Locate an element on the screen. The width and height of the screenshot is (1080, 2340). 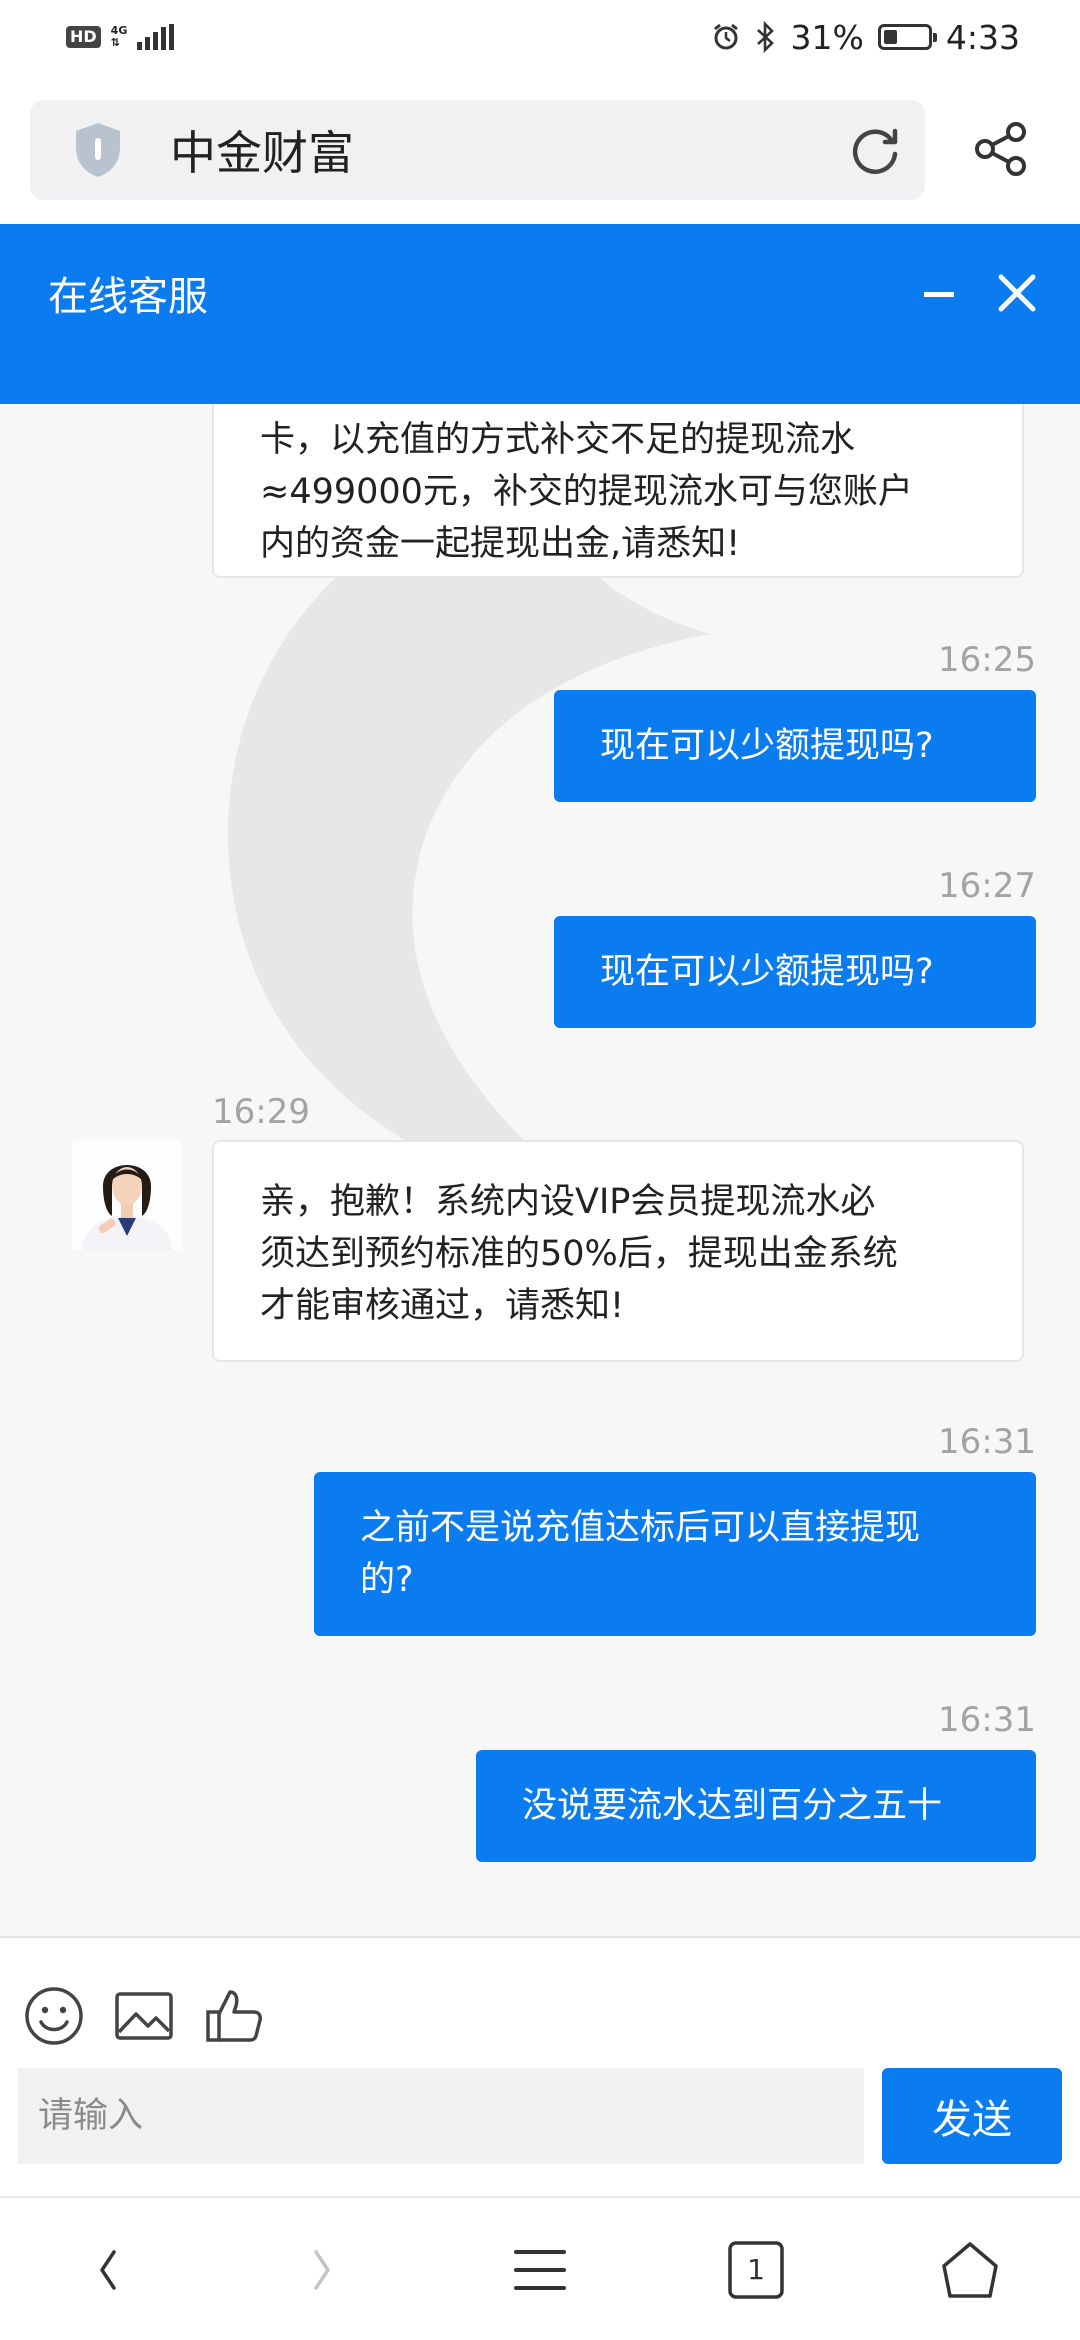
tab-count: 1 is located at coordinates (756, 2269).